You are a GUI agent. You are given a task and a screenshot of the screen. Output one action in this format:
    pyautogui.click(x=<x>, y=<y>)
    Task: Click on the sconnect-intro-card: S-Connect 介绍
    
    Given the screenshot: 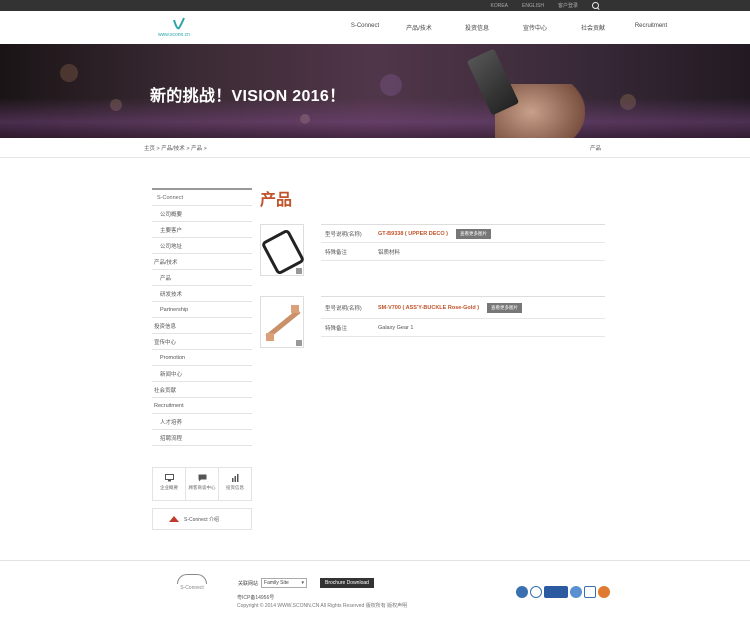 What is the action you would take?
    pyautogui.click(x=202, y=519)
    